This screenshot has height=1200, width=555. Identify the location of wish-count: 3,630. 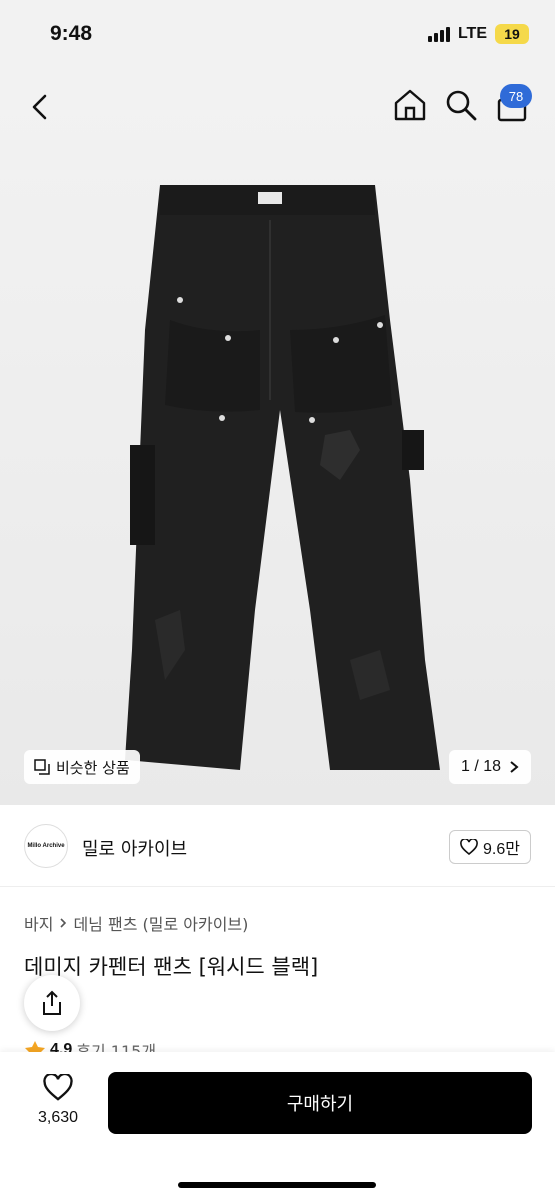
(58, 1117).